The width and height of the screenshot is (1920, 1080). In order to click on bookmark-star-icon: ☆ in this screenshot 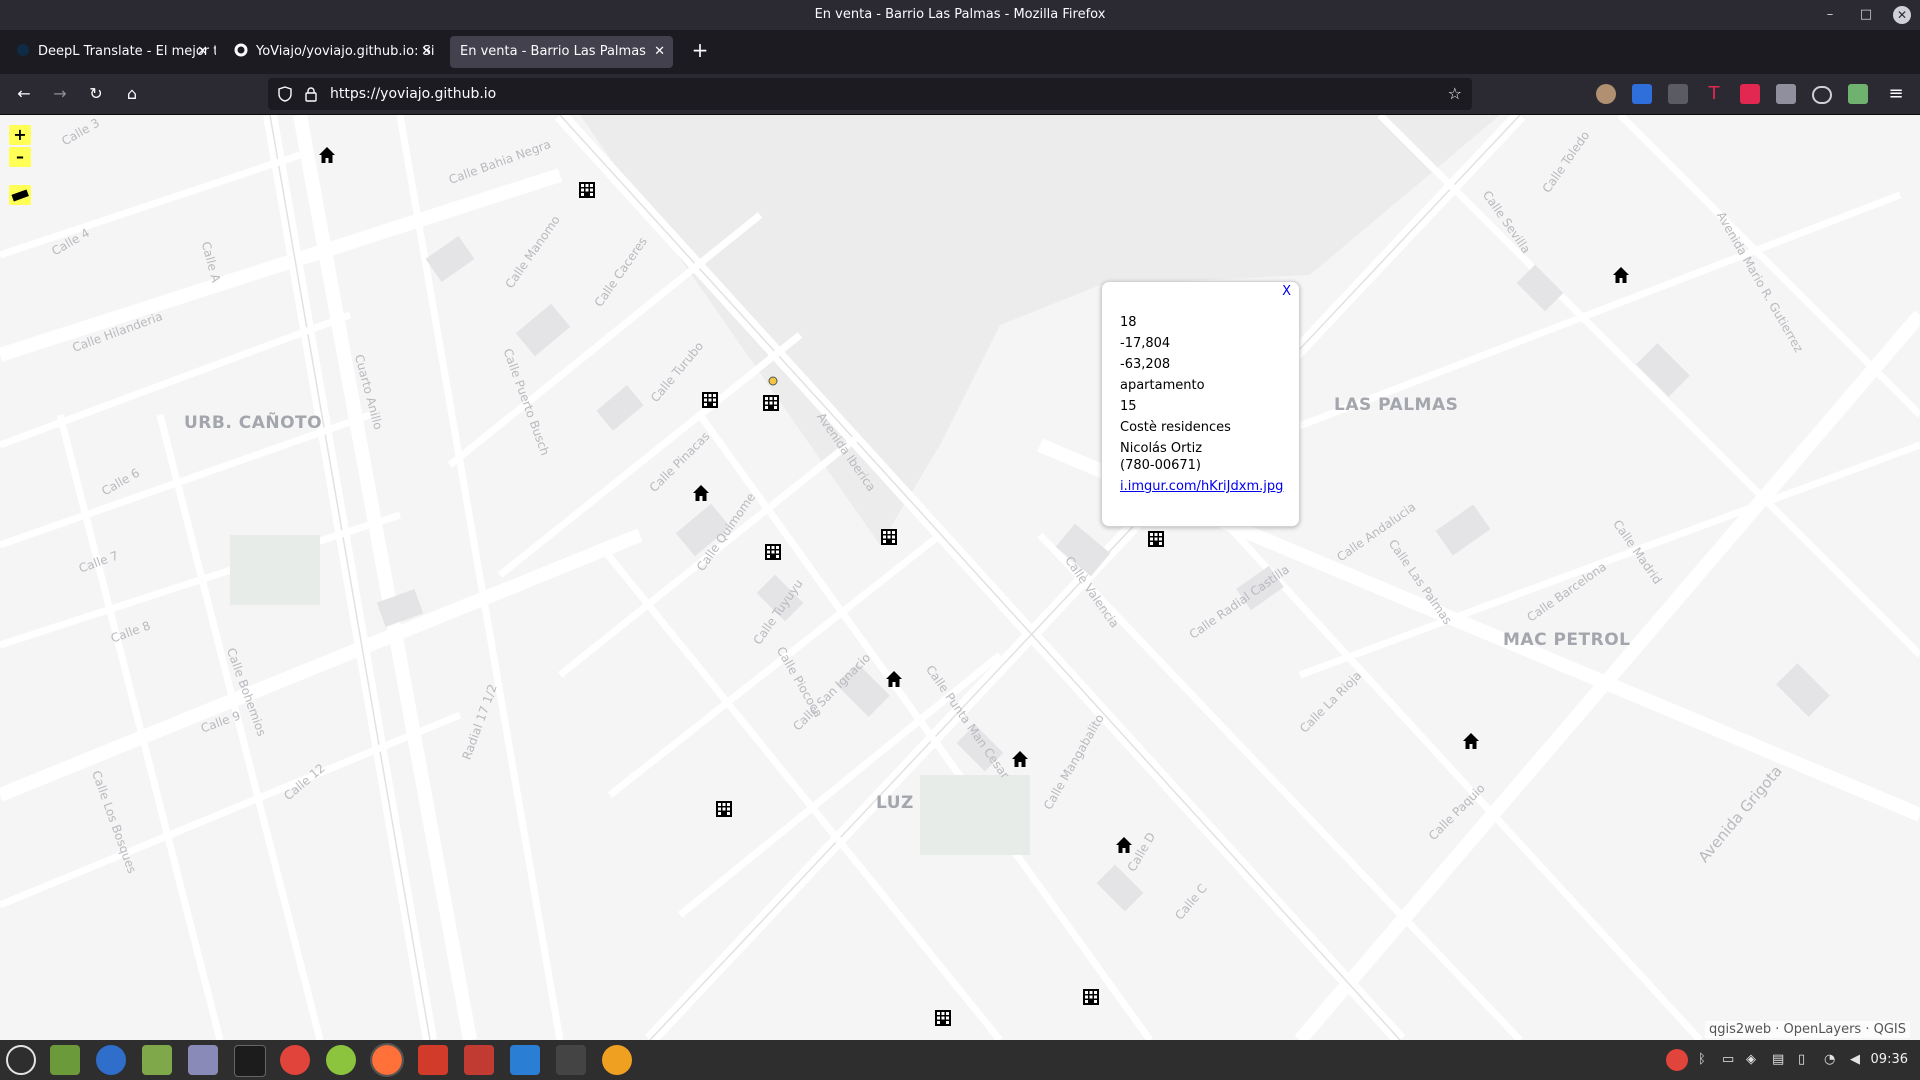, I will do `click(1455, 94)`.